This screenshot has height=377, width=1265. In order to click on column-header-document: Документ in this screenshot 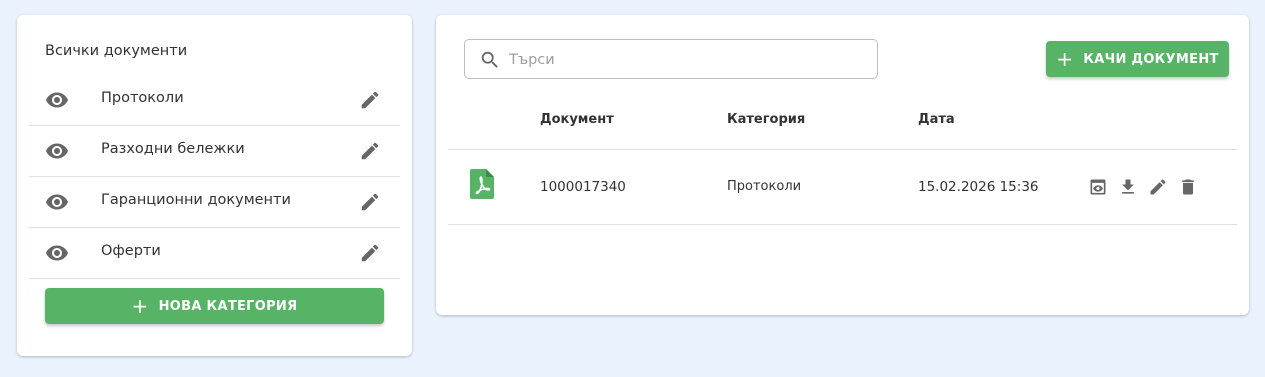, I will do `click(577, 119)`.